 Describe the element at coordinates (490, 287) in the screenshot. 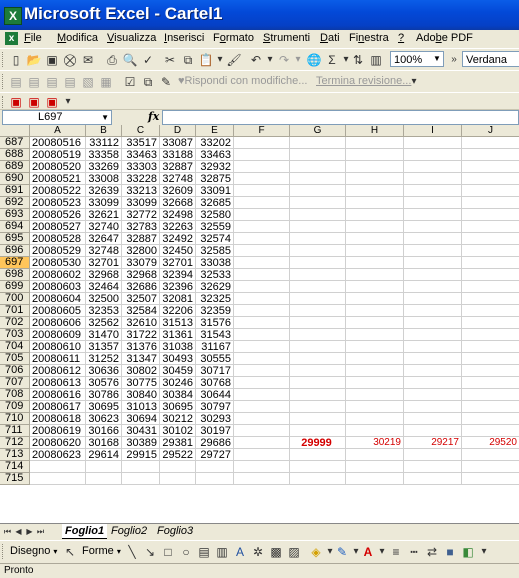

I see `cell-j699` at that location.